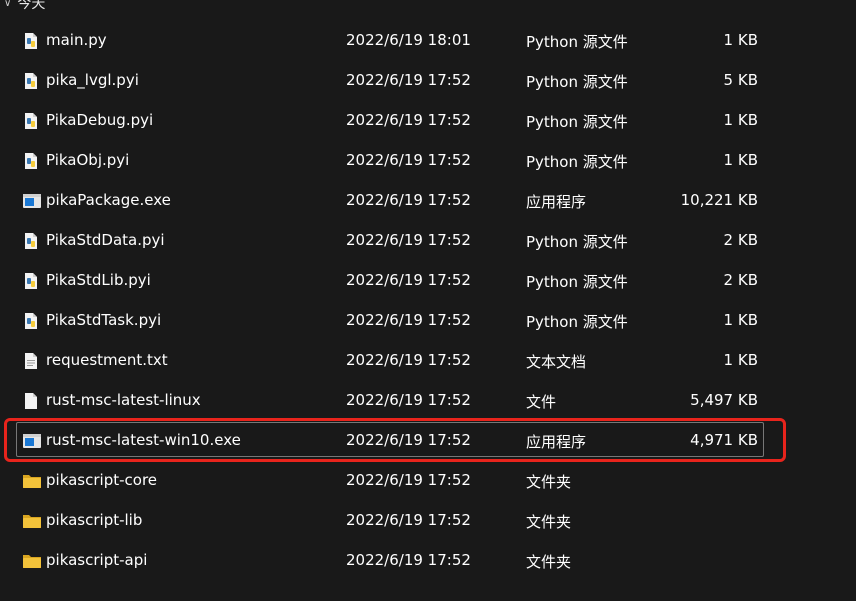 The height and width of the screenshot is (601, 856). What do you see at coordinates (143, 440) in the screenshot?
I see `file-name: rust-msc-latest-win10.exe` at bounding box center [143, 440].